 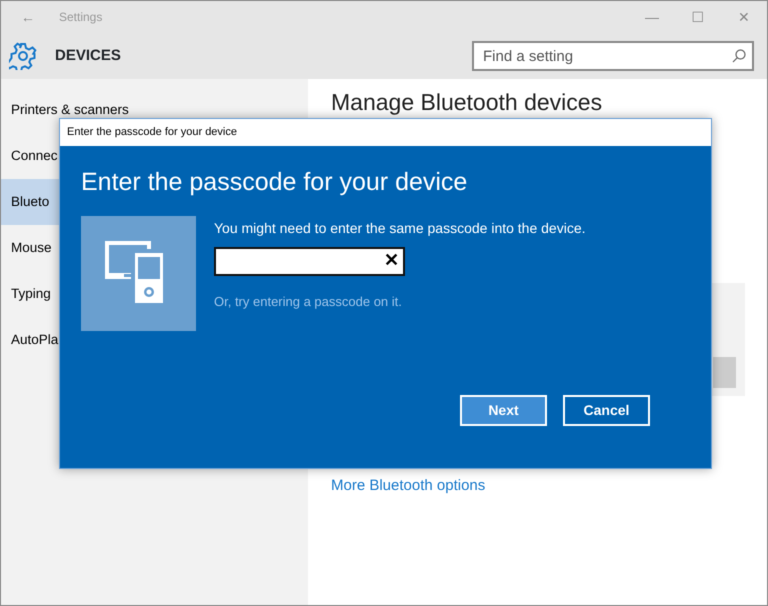 What do you see at coordinates (309, 261) in the screenshot?
I see `passcode-field` at bounding box center [309, 261].